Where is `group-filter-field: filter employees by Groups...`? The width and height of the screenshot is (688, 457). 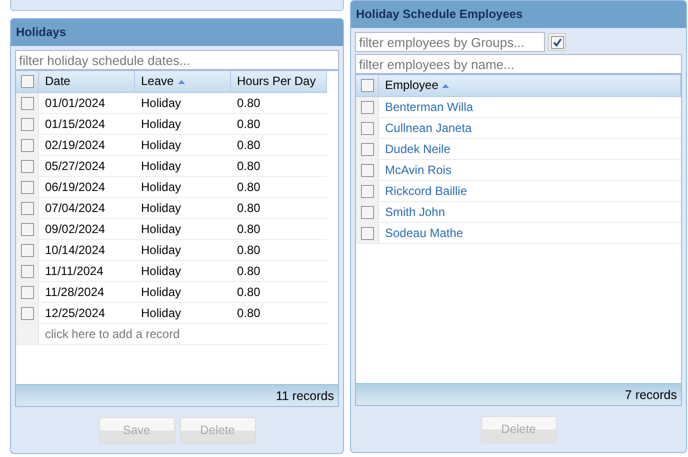 group-filter-field: filter employees by Groups... is located at coordinates (450, 42).